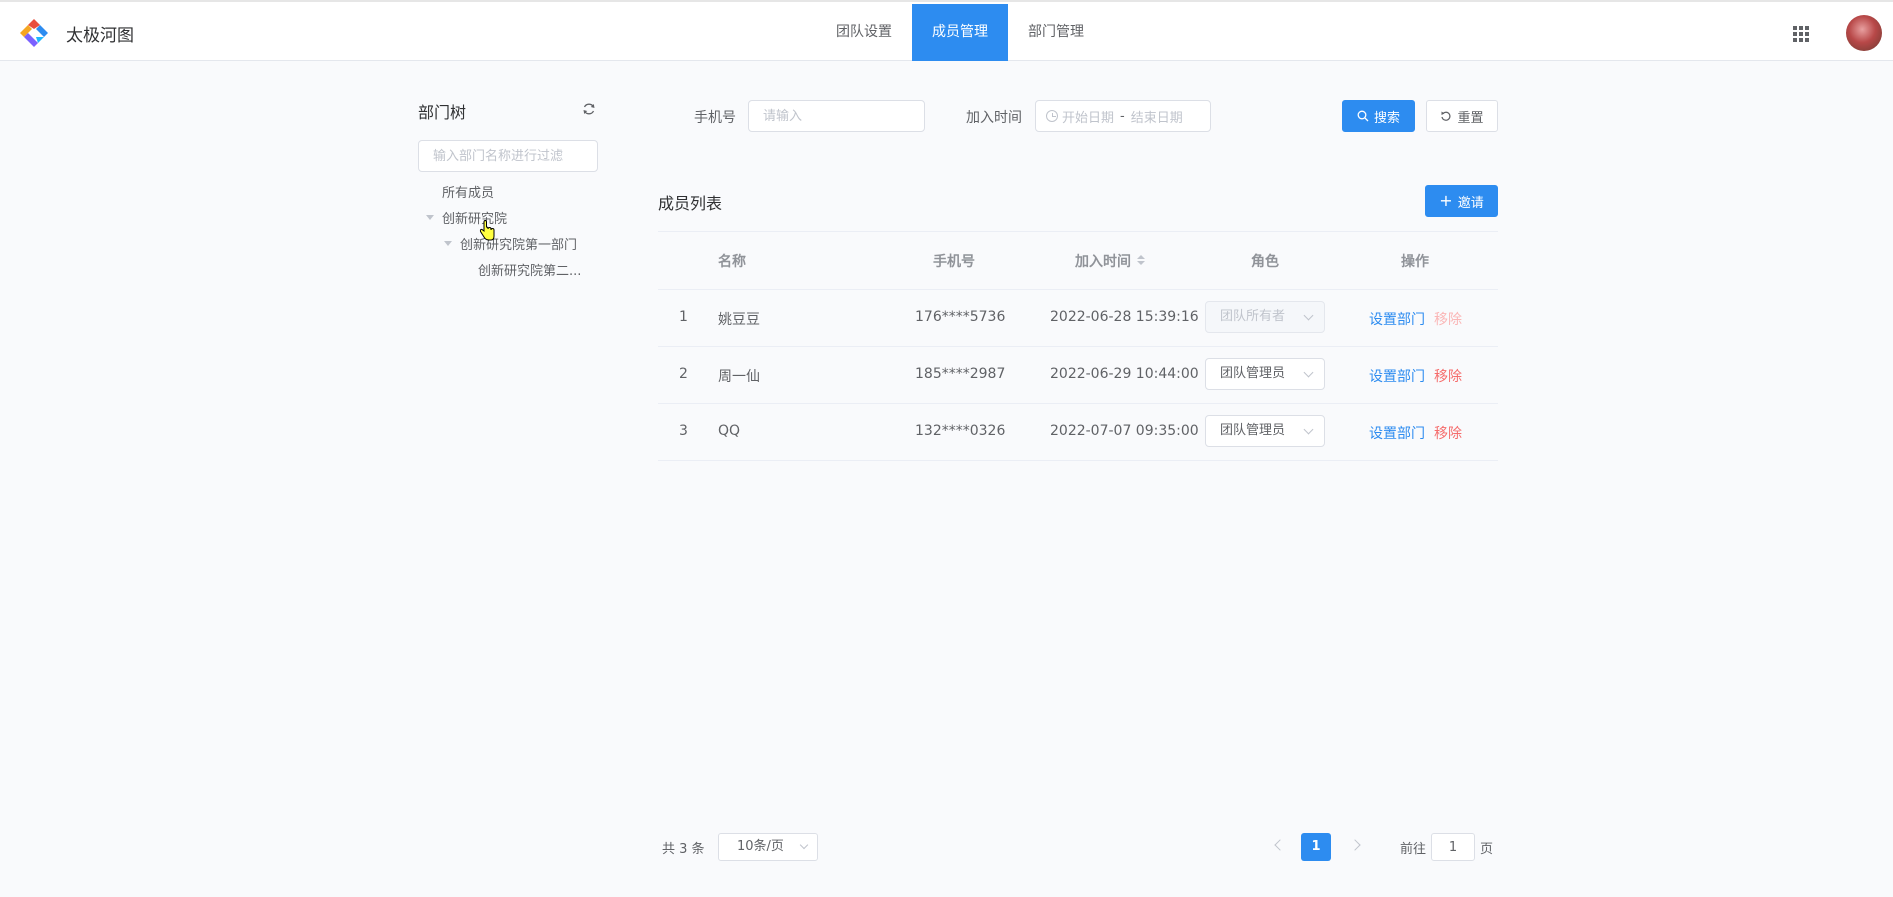  I want to click on column-header-name: 名称, so click(732, 262).